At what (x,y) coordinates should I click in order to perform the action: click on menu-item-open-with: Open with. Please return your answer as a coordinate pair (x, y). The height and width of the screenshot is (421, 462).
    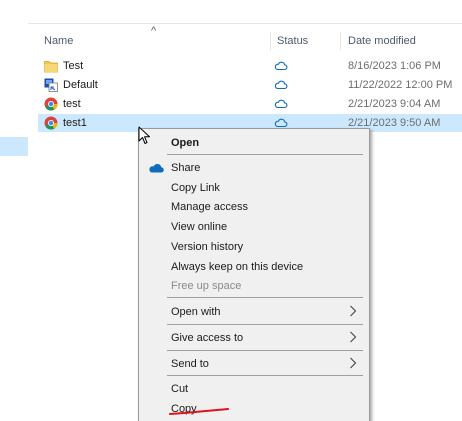
    Looking at the image, I should click on (254, 312).